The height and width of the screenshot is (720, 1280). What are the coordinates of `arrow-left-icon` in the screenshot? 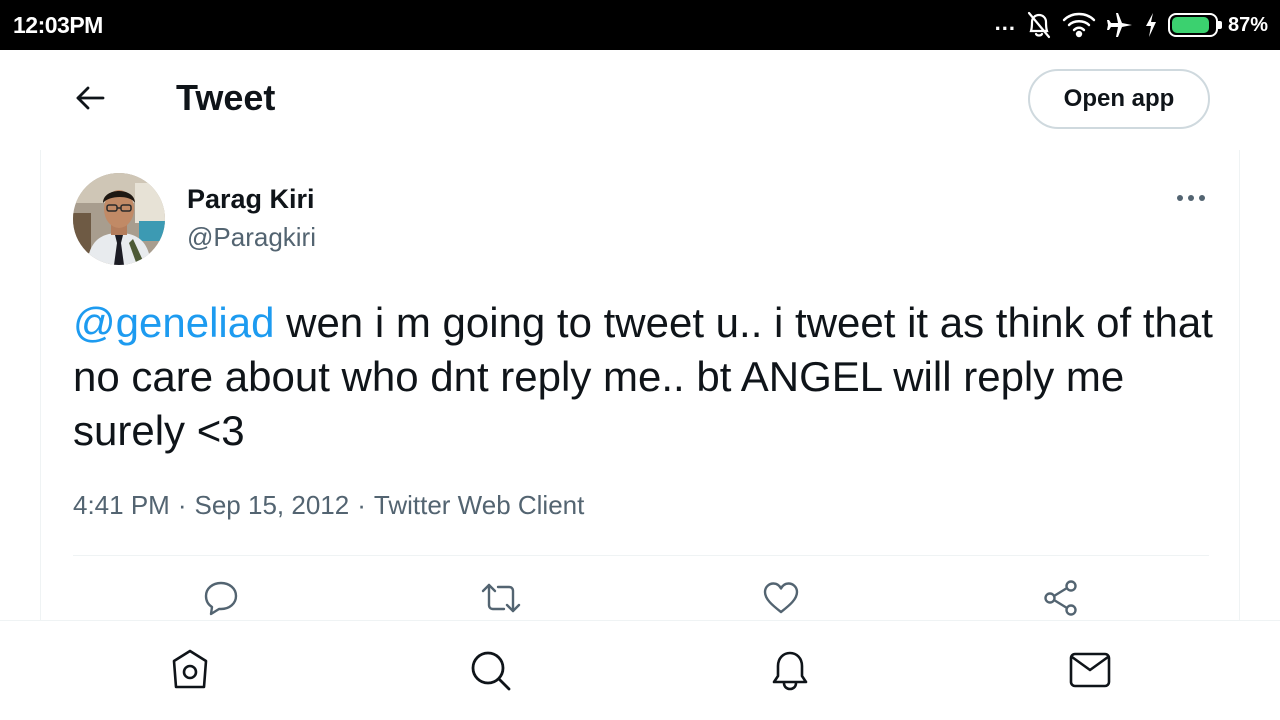 It's located at (90, 100).